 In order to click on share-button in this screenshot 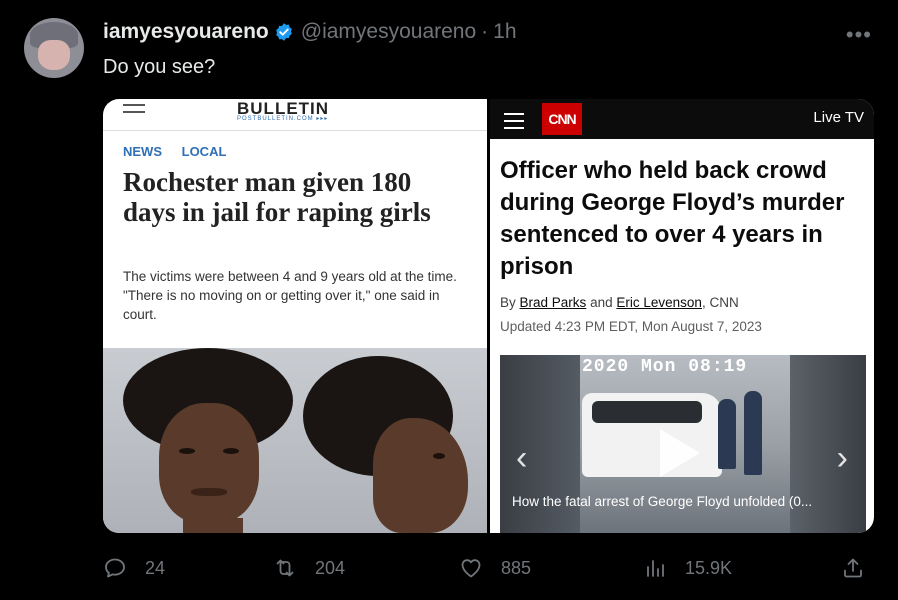, I will do `click(853, 568)`.